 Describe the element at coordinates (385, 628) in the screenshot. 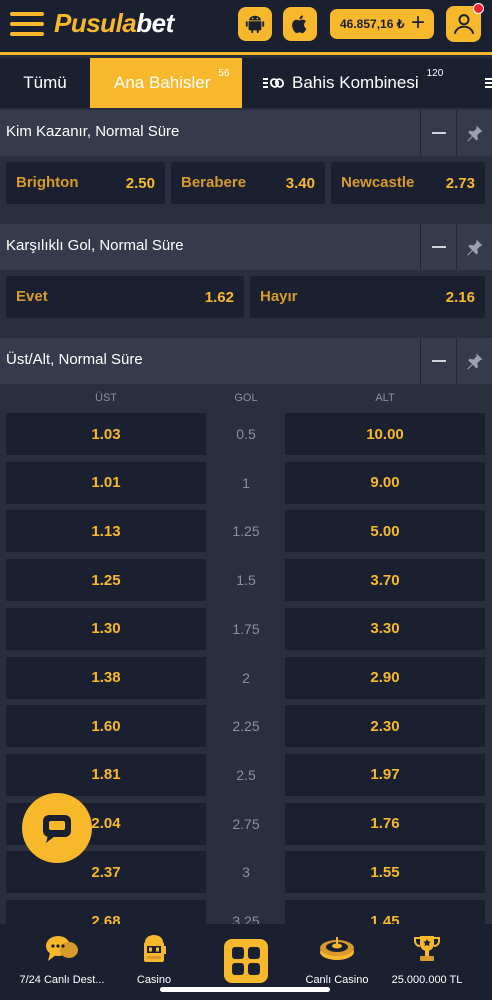

I see `odd-button-under: 3.30` at that location.